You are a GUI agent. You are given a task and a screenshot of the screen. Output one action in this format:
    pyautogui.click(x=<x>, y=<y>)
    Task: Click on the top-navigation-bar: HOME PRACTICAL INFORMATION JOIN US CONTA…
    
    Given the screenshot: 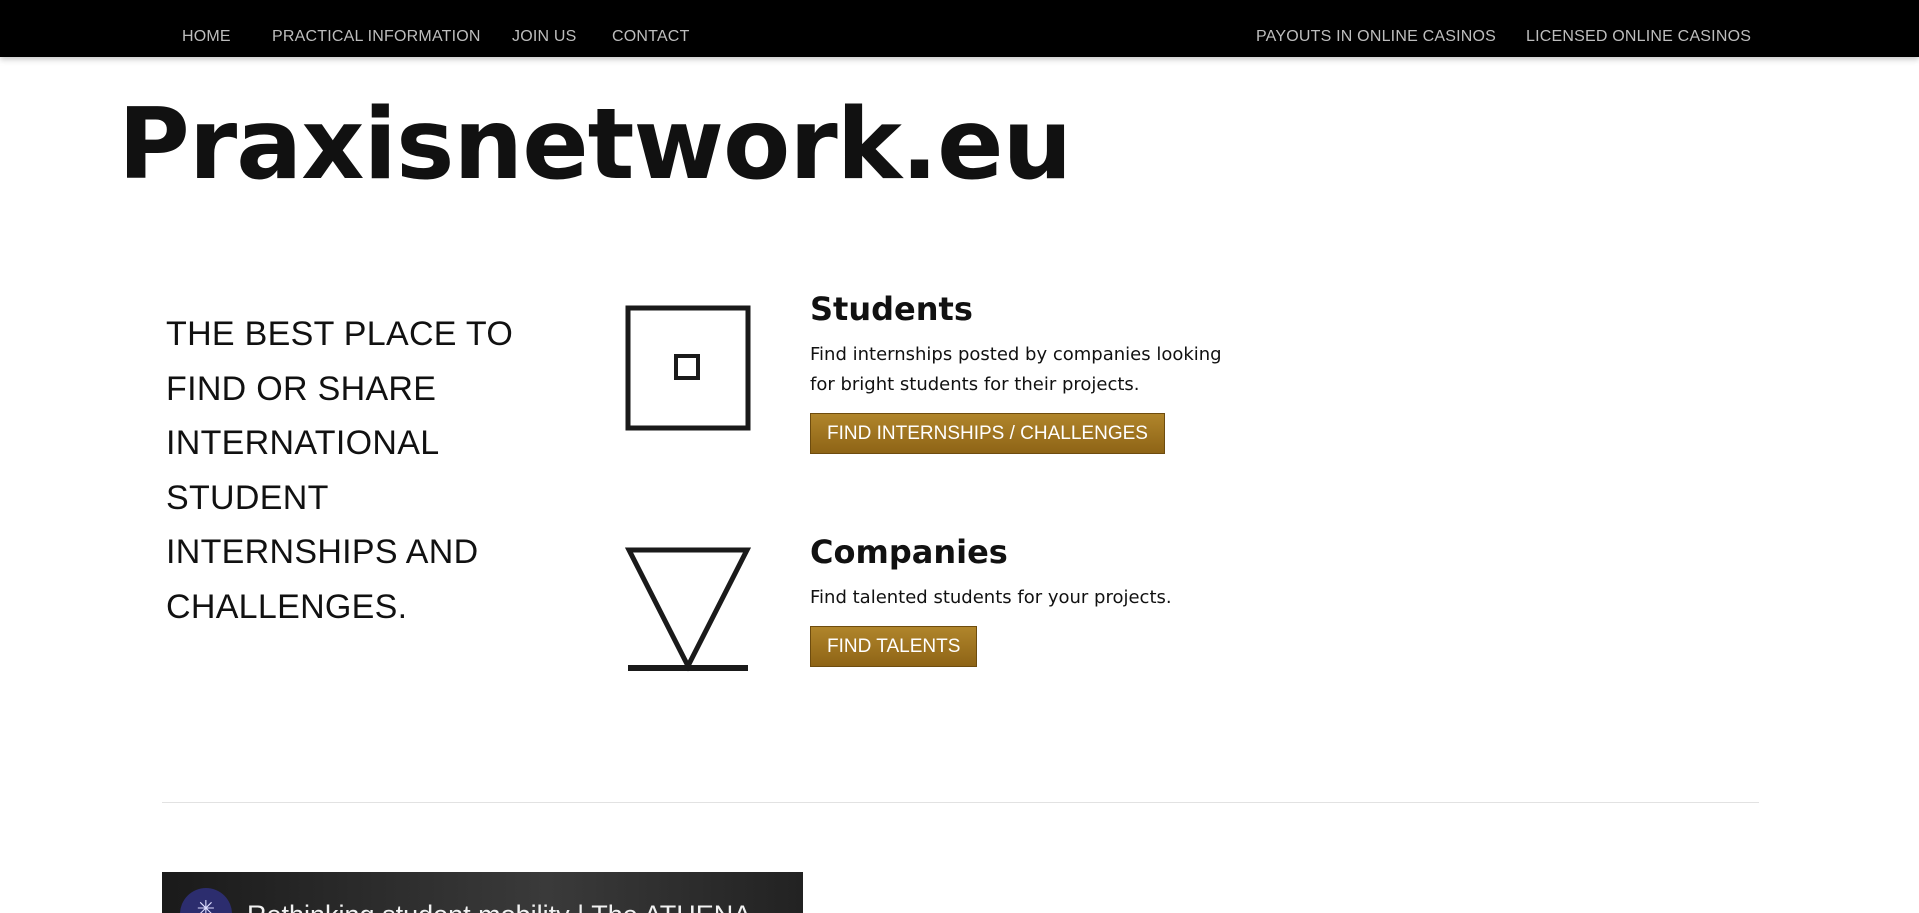 What is the action you would take?
    pyautogui.click(x=959, y=28)
    